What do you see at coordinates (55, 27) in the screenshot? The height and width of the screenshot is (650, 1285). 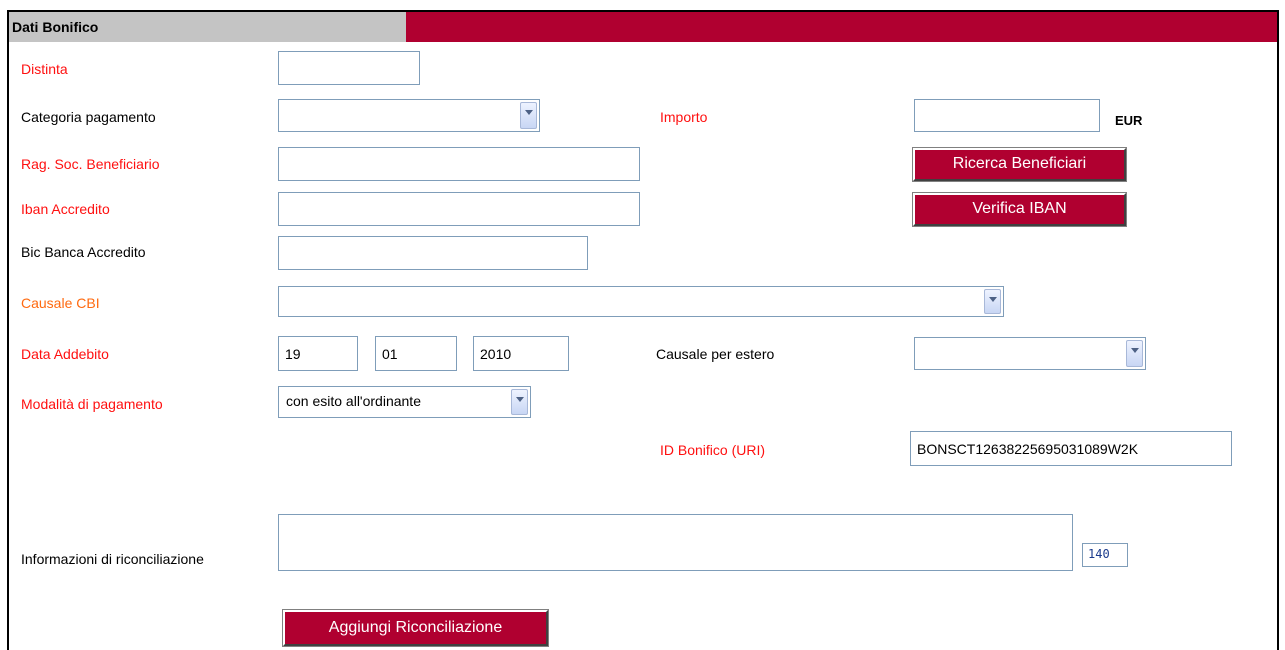 I see `section-title: Dati Bonifico` at bounding box center [55, 27].